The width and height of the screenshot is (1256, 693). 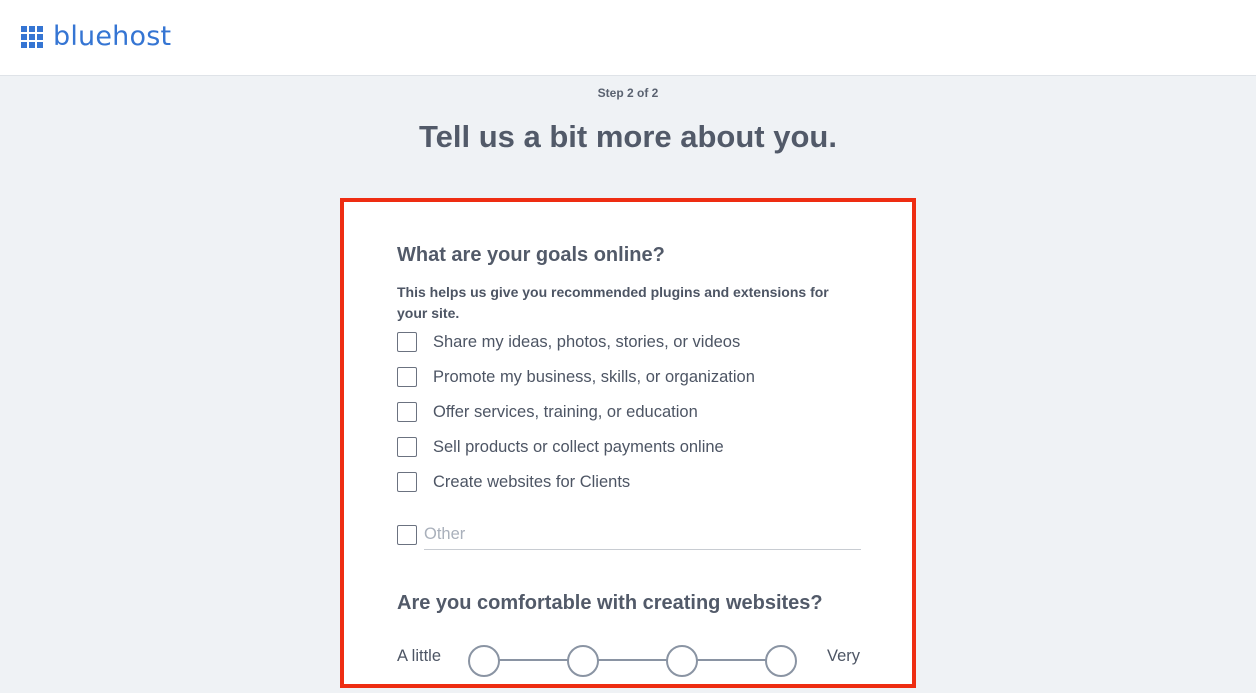 I want to click on goal-option-services: Offer services, training, or education, so click(x=547, y=412).